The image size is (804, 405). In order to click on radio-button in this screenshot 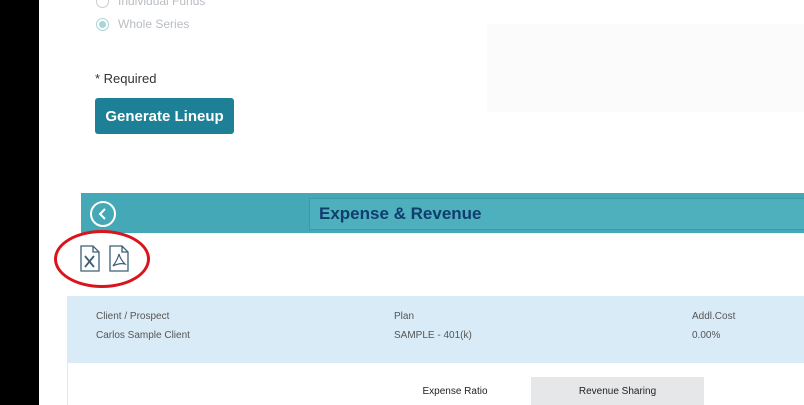, I will do `click(102, 4)`.